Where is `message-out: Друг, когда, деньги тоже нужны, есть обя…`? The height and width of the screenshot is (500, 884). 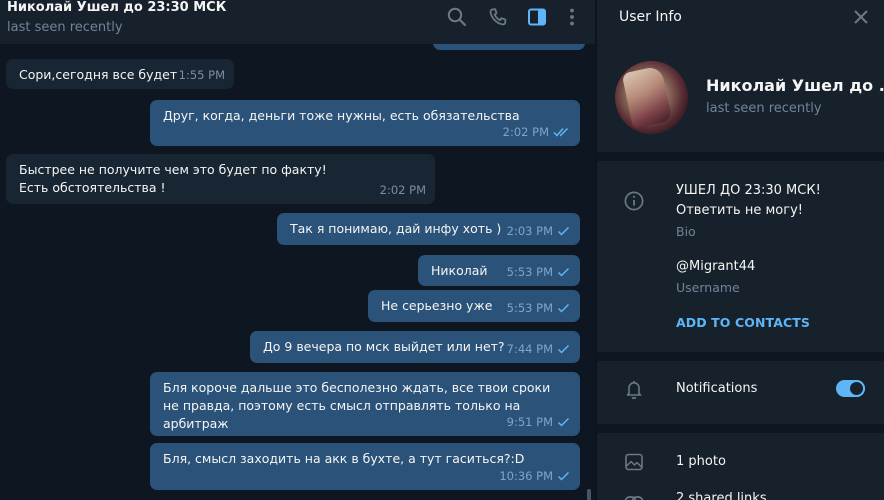
message-out: Друг, когда, деньги тоже нужны, есть обя… is located at coordinates (365, 123).